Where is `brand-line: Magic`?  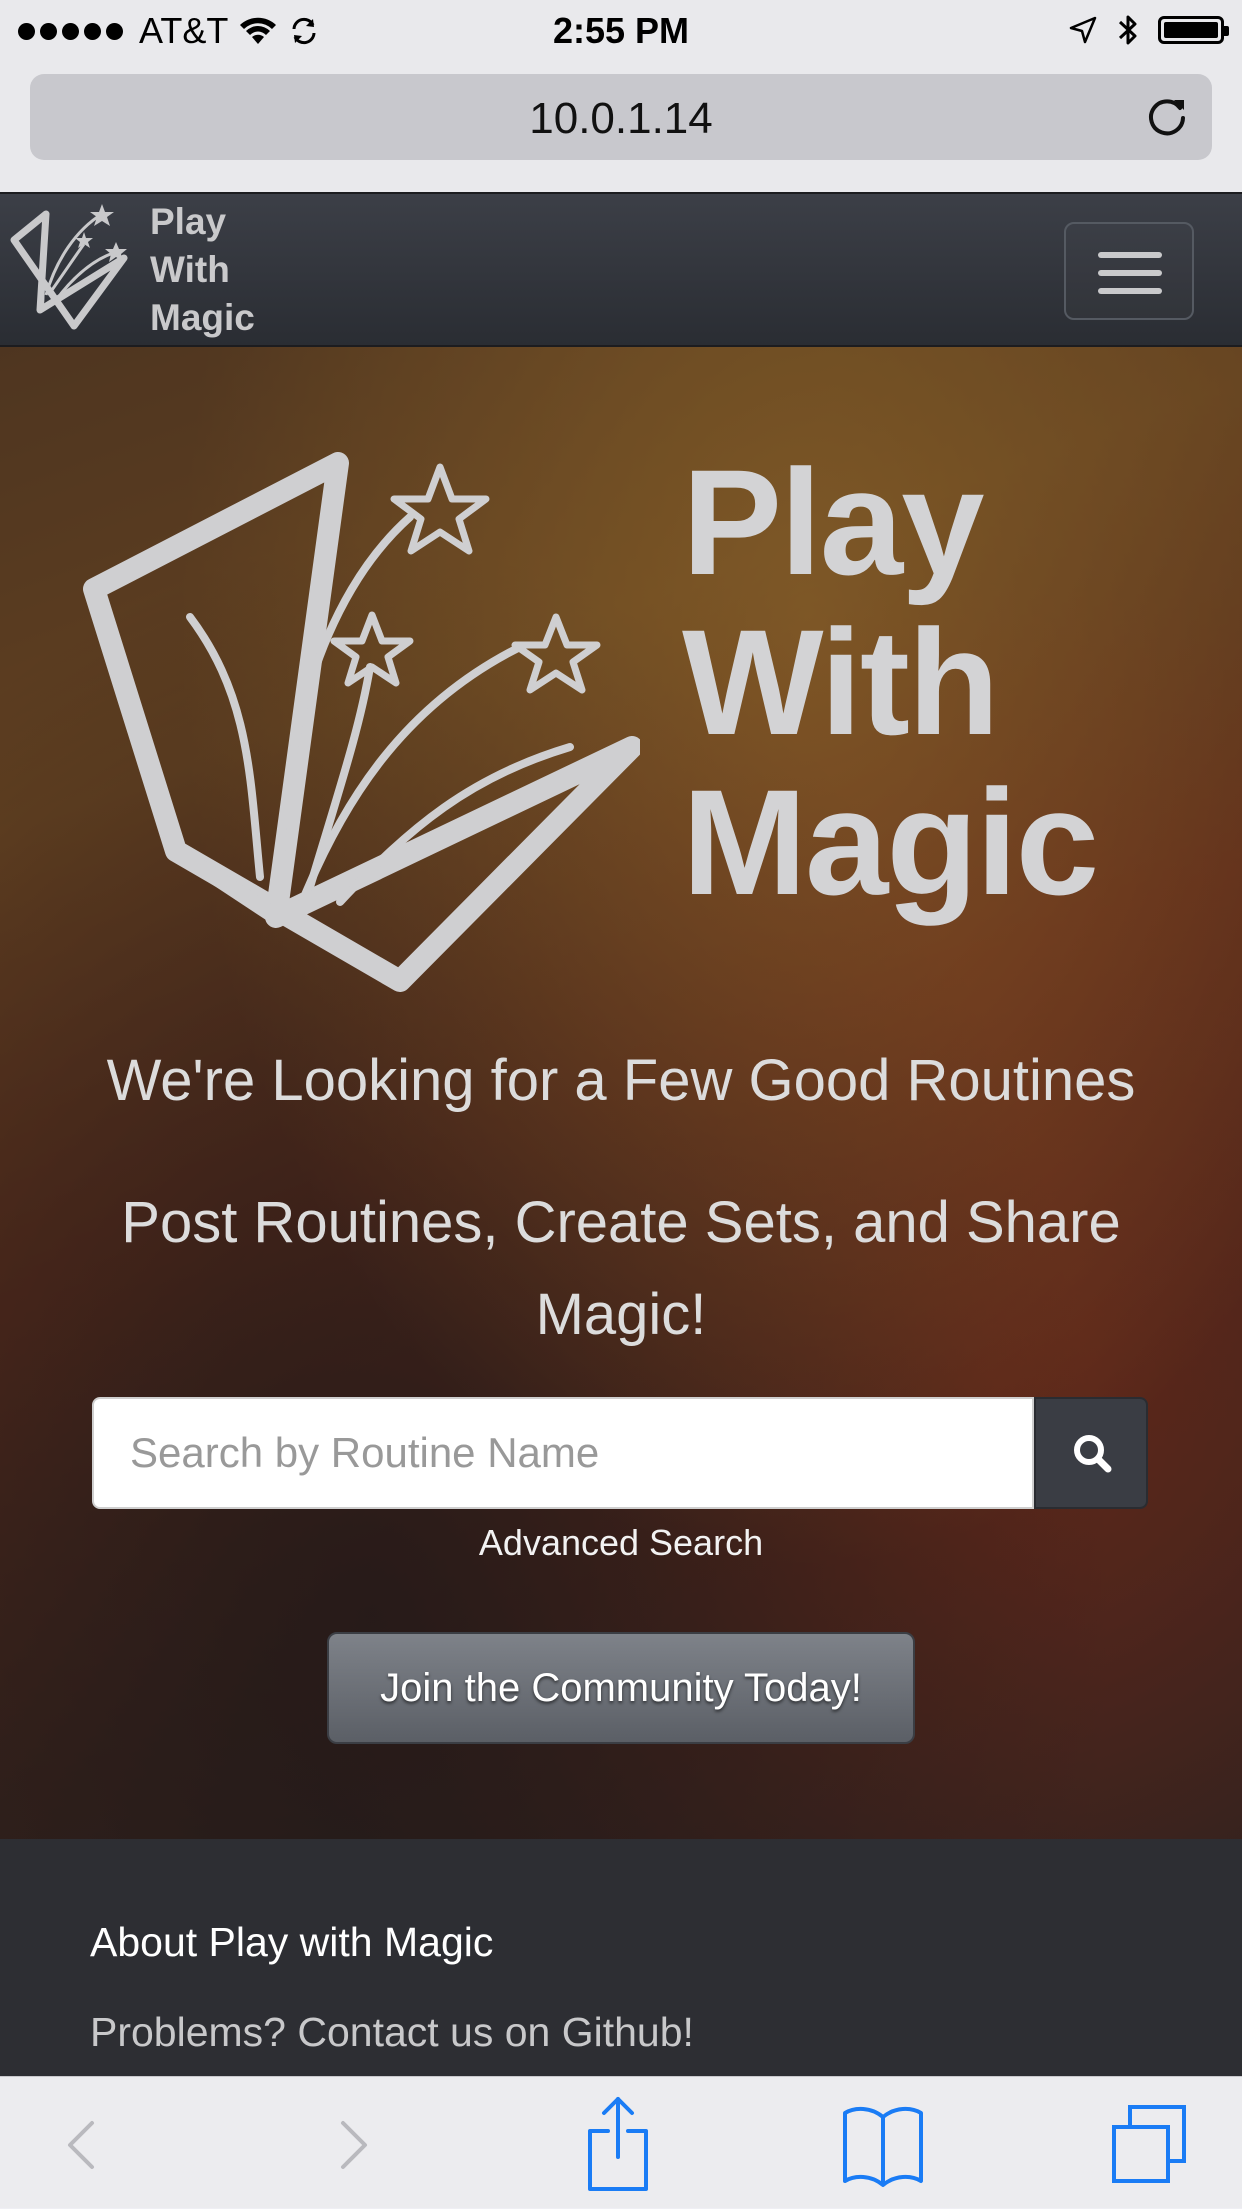
brand-line: Magic is located at coordinates (202, 317).